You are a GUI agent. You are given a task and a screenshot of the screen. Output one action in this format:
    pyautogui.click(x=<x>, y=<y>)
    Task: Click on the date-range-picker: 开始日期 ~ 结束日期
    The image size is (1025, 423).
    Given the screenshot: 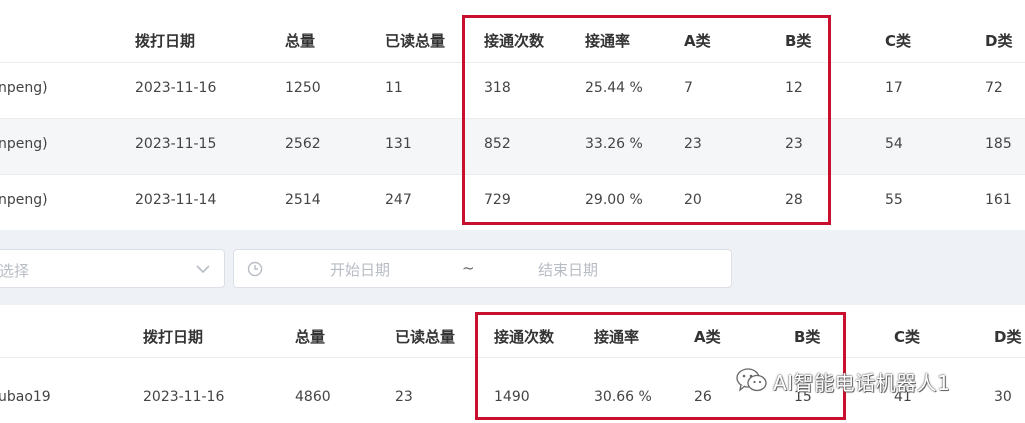 What is the action you would take?
    pyautogui.click(x=482, y=268)
    